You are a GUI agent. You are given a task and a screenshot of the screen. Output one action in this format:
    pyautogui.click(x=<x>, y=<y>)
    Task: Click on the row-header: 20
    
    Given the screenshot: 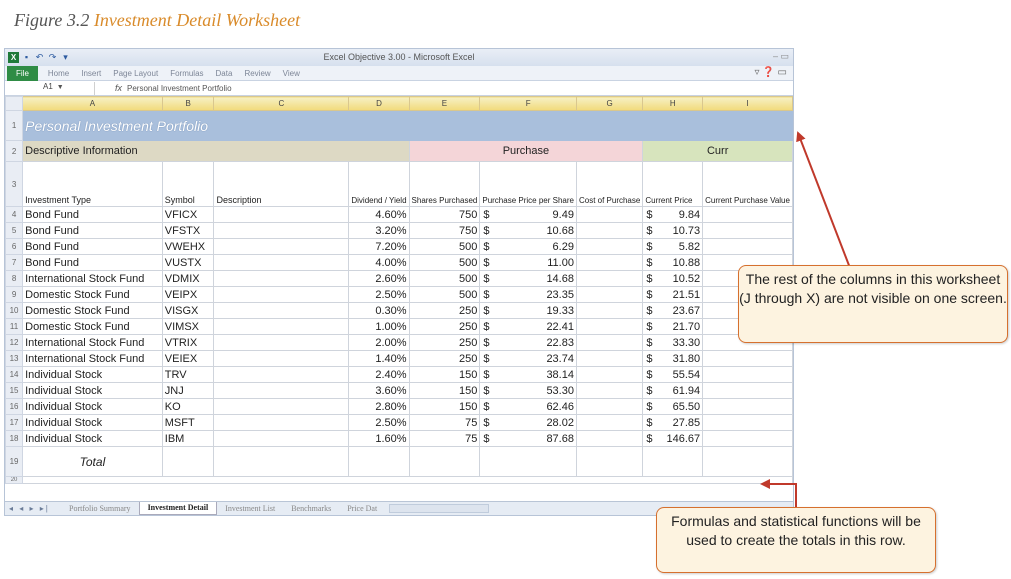 What is the action you would take?
    pyautogui.click(x=14, y=480)
    